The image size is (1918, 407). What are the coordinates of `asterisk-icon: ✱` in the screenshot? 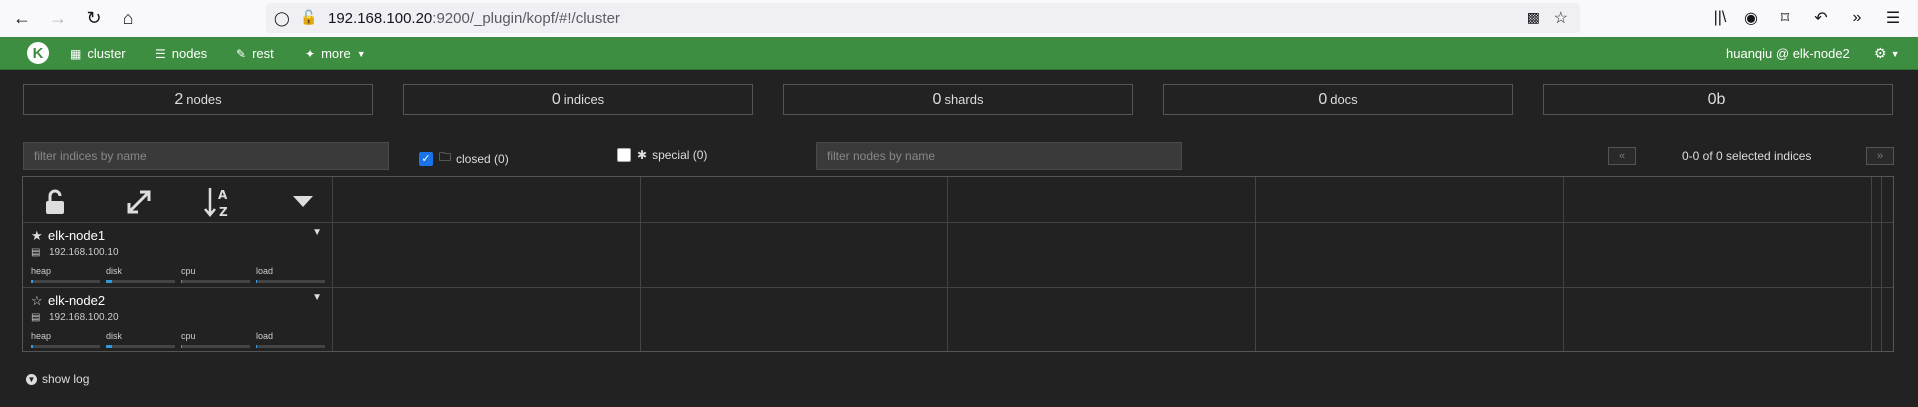 It's located at (642, 155).